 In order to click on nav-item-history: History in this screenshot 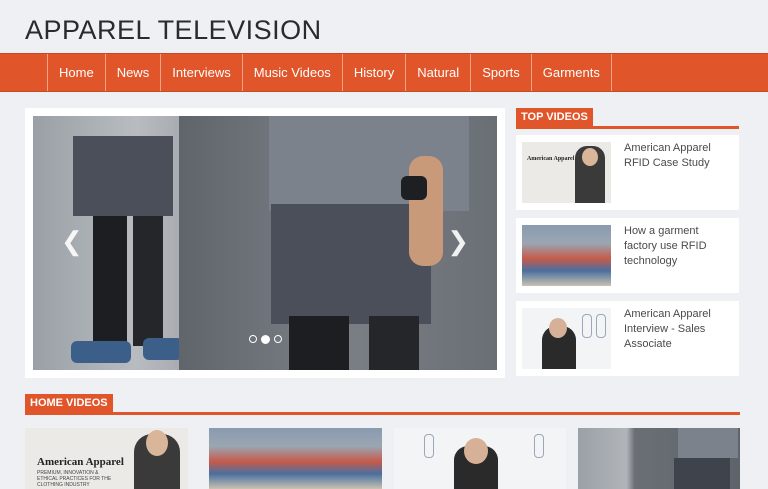, I will do `click(375, 72)`.